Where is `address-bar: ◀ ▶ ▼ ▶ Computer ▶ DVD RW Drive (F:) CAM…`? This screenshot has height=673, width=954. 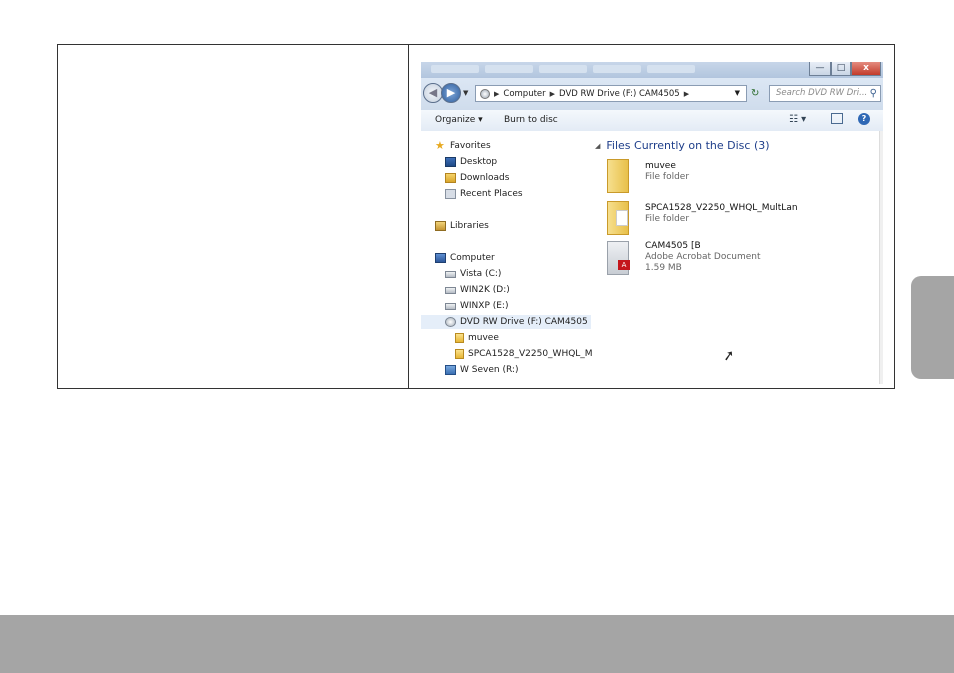
address-bar: ◀ ▶ ▼ ▶ Computer ▶ DVD RW Drive (F:) CAM… is located at coordinates (652, 94).